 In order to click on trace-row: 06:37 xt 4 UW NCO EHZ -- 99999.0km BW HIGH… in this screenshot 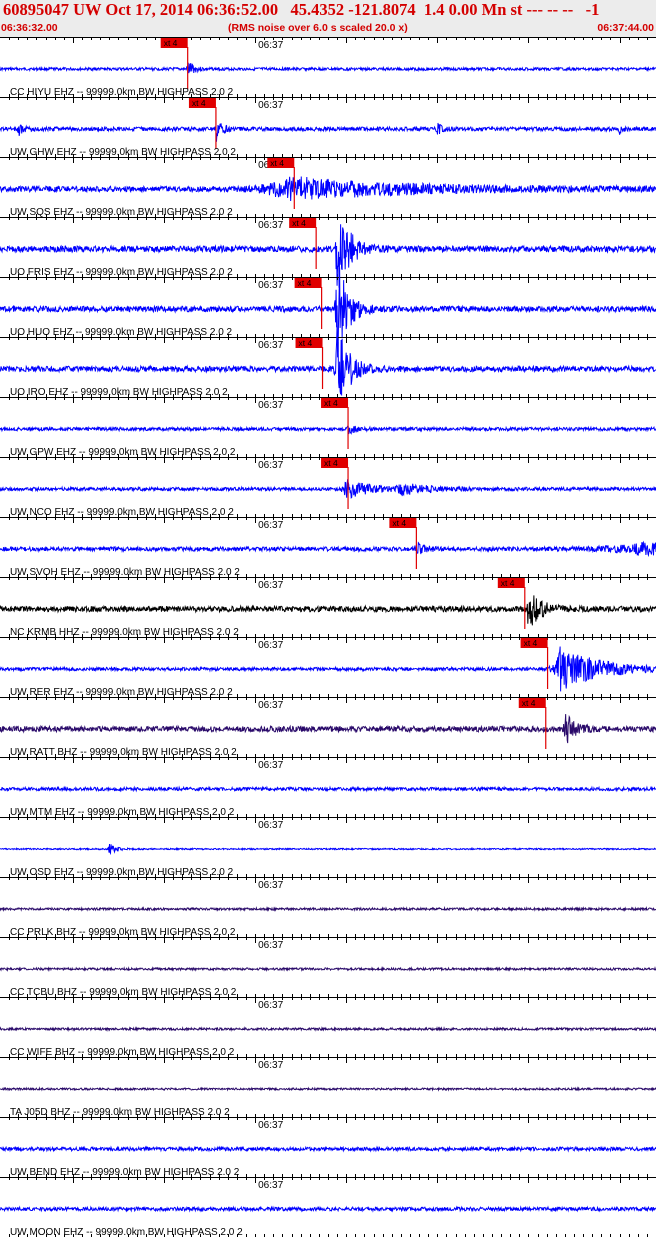, I will do `click(328, 487)`.